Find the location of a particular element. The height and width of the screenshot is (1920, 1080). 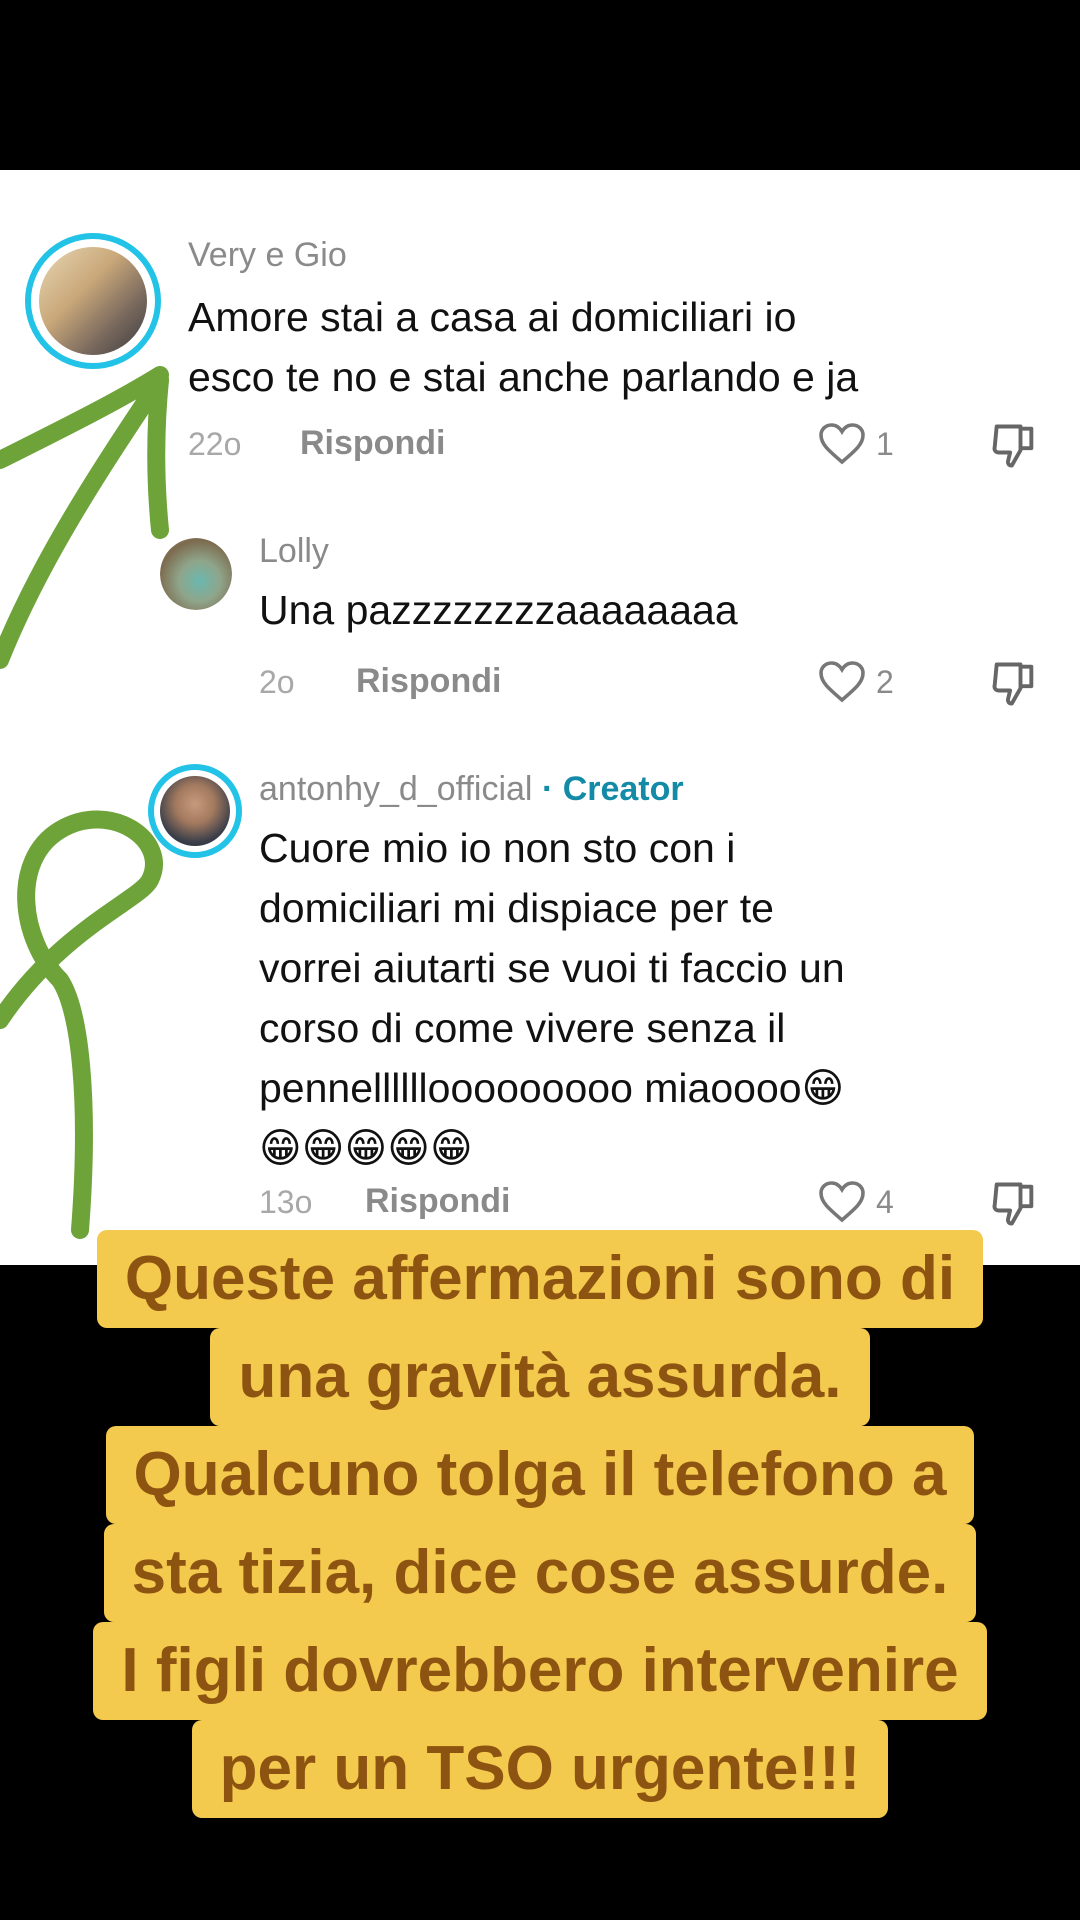

like-count: 2 is located at coordinates (885, 681).